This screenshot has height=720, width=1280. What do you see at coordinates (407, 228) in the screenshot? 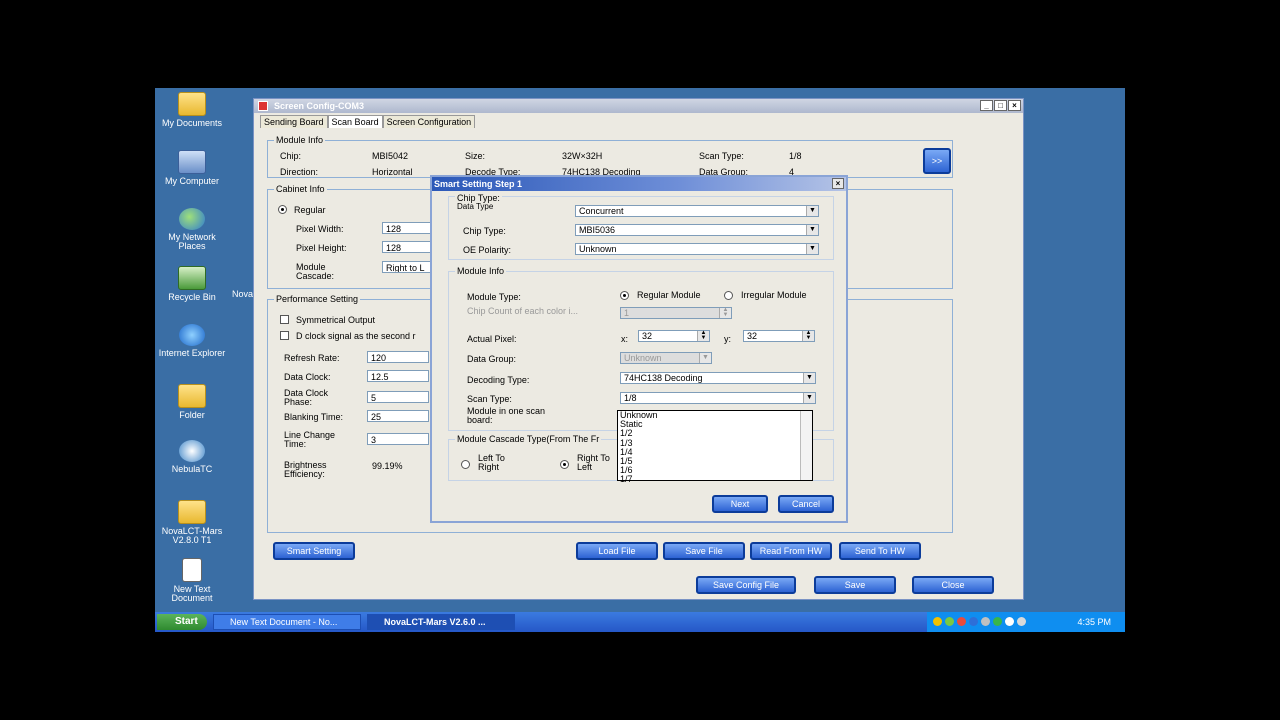
I see `pixel-width-input: 128` at bounding box center [407, 228].